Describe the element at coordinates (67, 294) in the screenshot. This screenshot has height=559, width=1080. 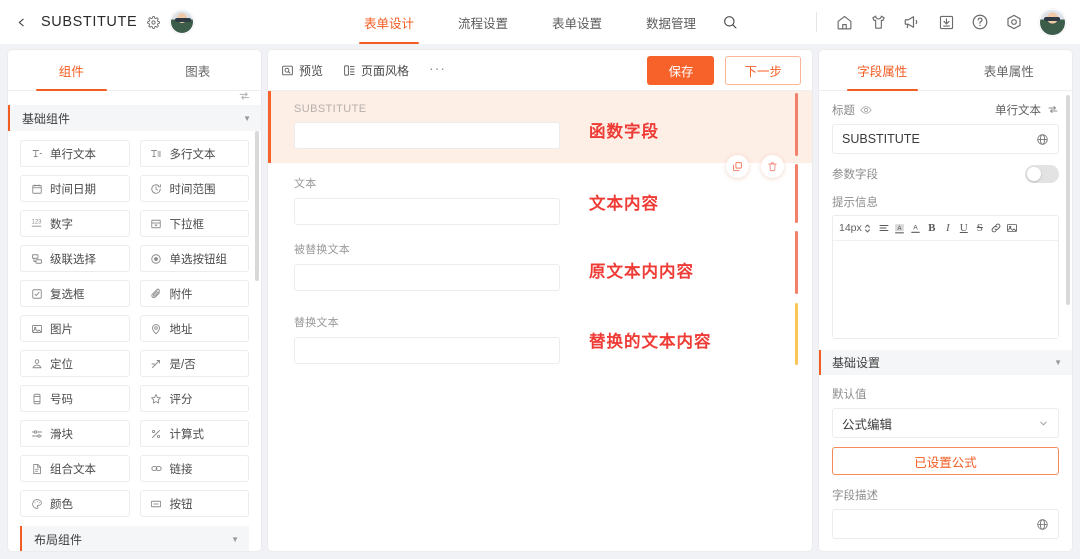
I see `component-label: 复选框` at that location.